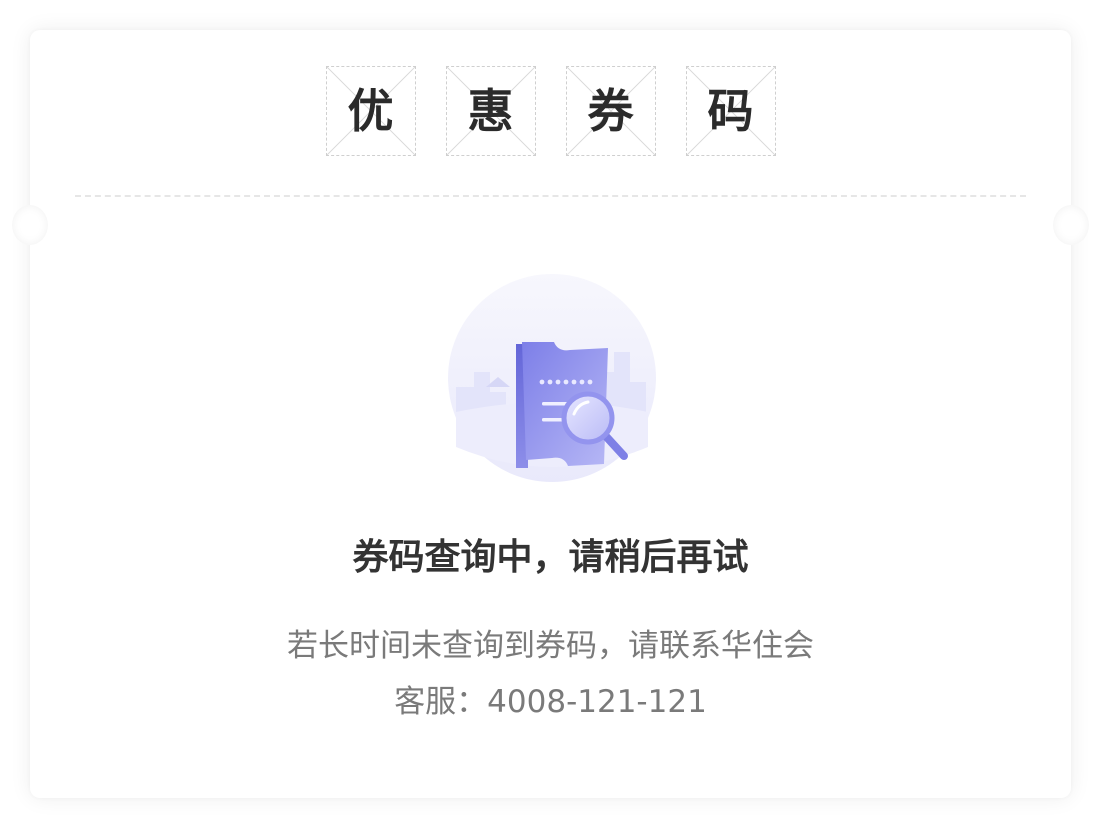 This screenshot has height=828, width=1101. What do you see at coordinates (550, 674) in the screenshot?
I see `status-description: 若长时间未查询到券码，请联系华住会 客服：4008-121-121` at bounding box center [550, 674].